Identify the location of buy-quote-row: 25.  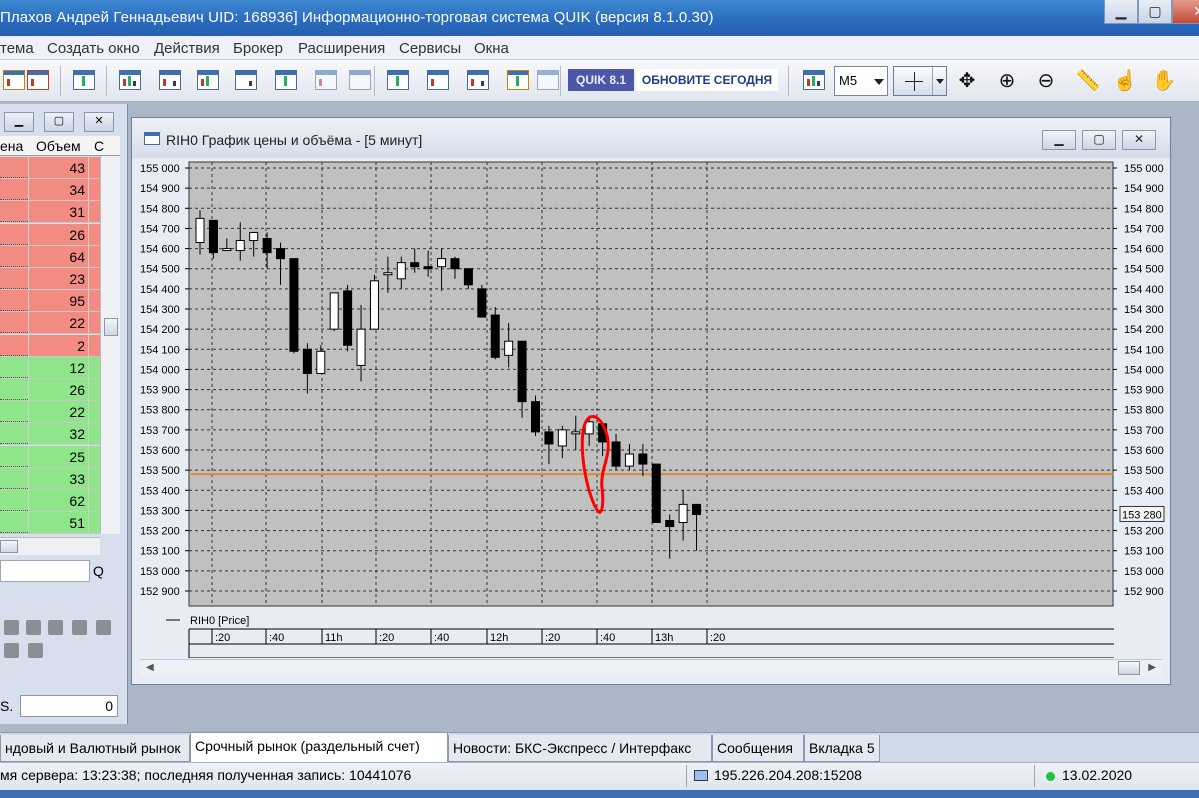
(53, 456).